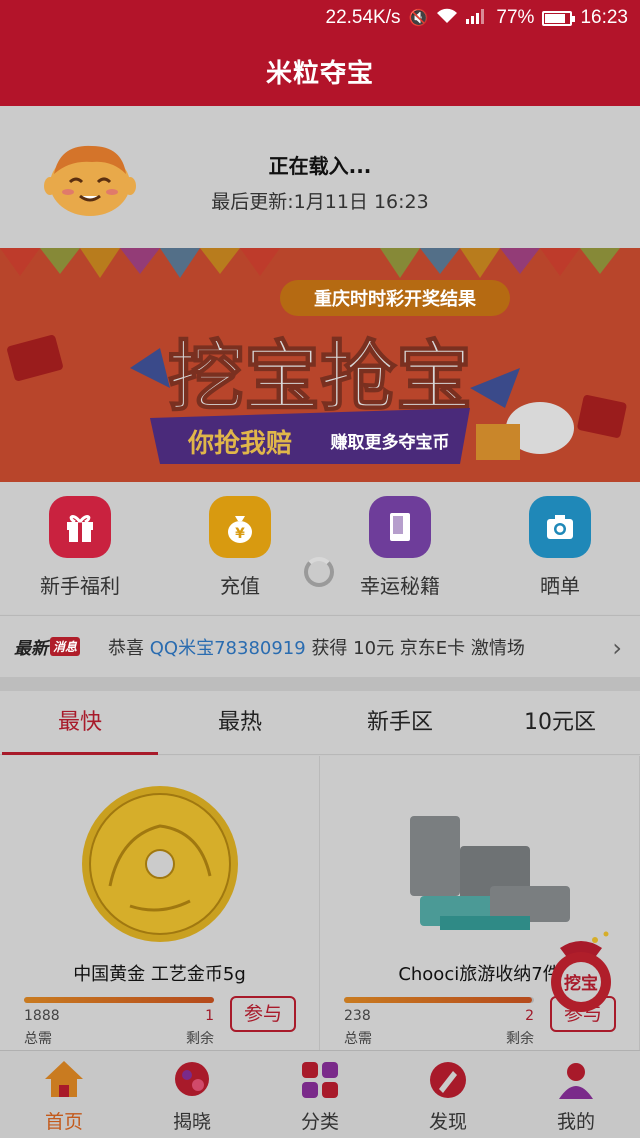  What do you see at coordinates (320, 71) in the screenshot?
I see `app-title: 米粒夺宝` at bounding box center [320, 71].